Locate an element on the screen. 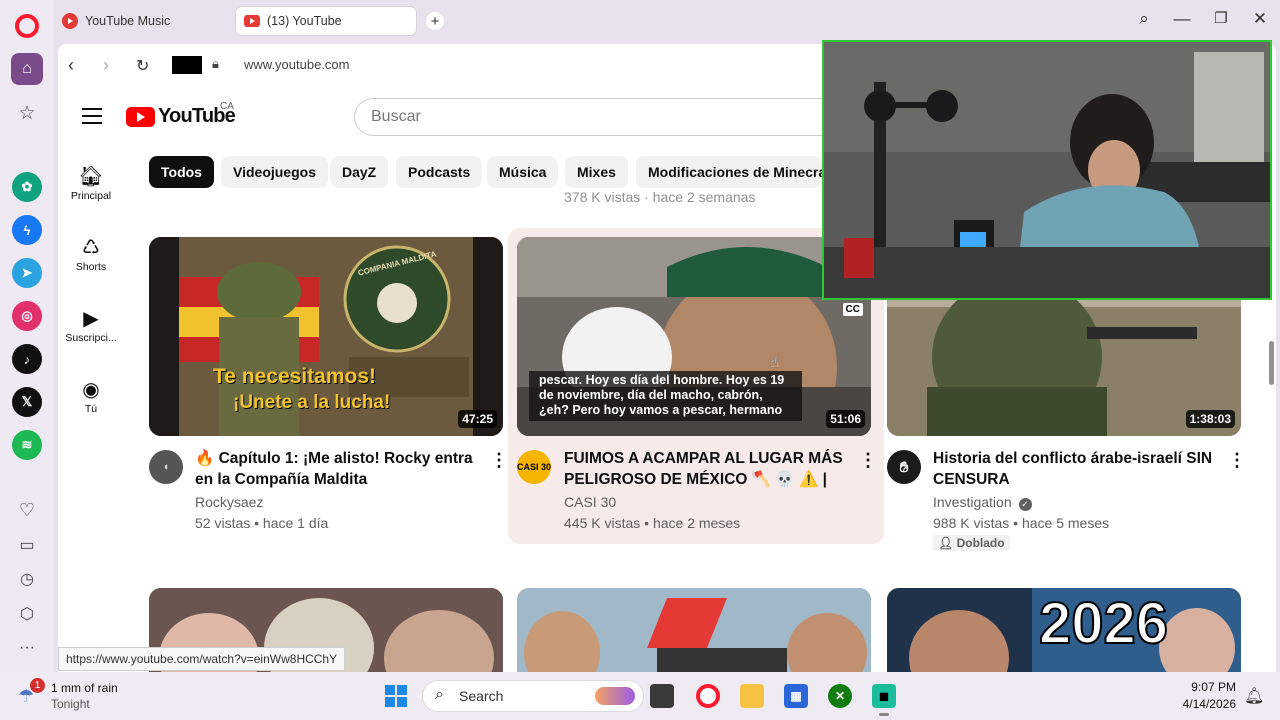  chip-mixes: Mixes is located at coordinates (596, 172).